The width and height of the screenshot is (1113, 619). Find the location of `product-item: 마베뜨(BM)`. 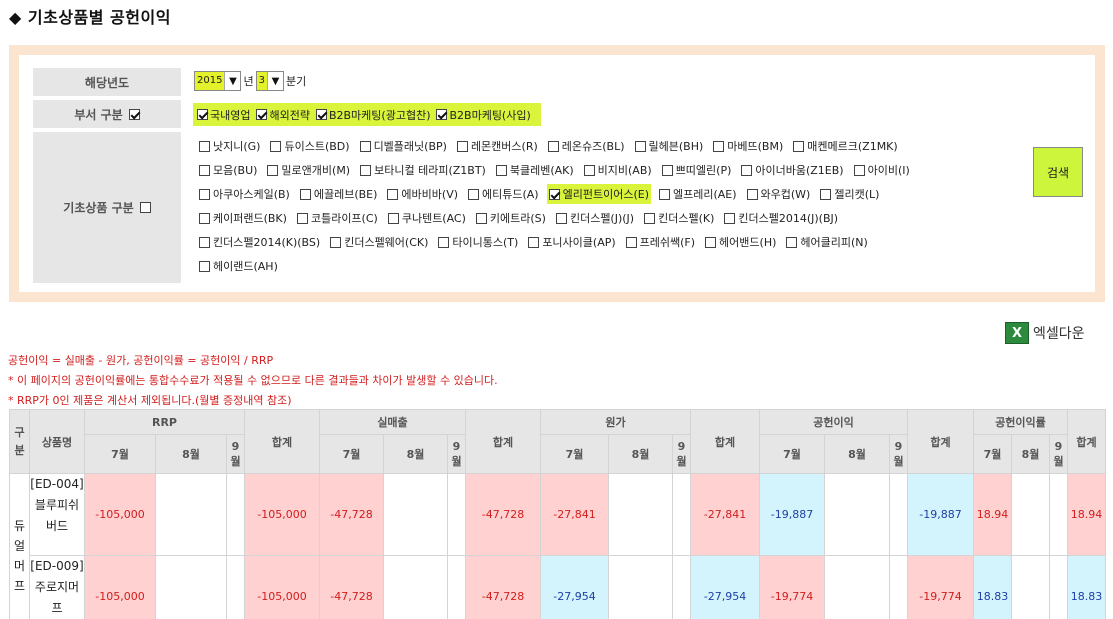

product-item: 마베뜨(BM) is located at coordinates (748, 146).